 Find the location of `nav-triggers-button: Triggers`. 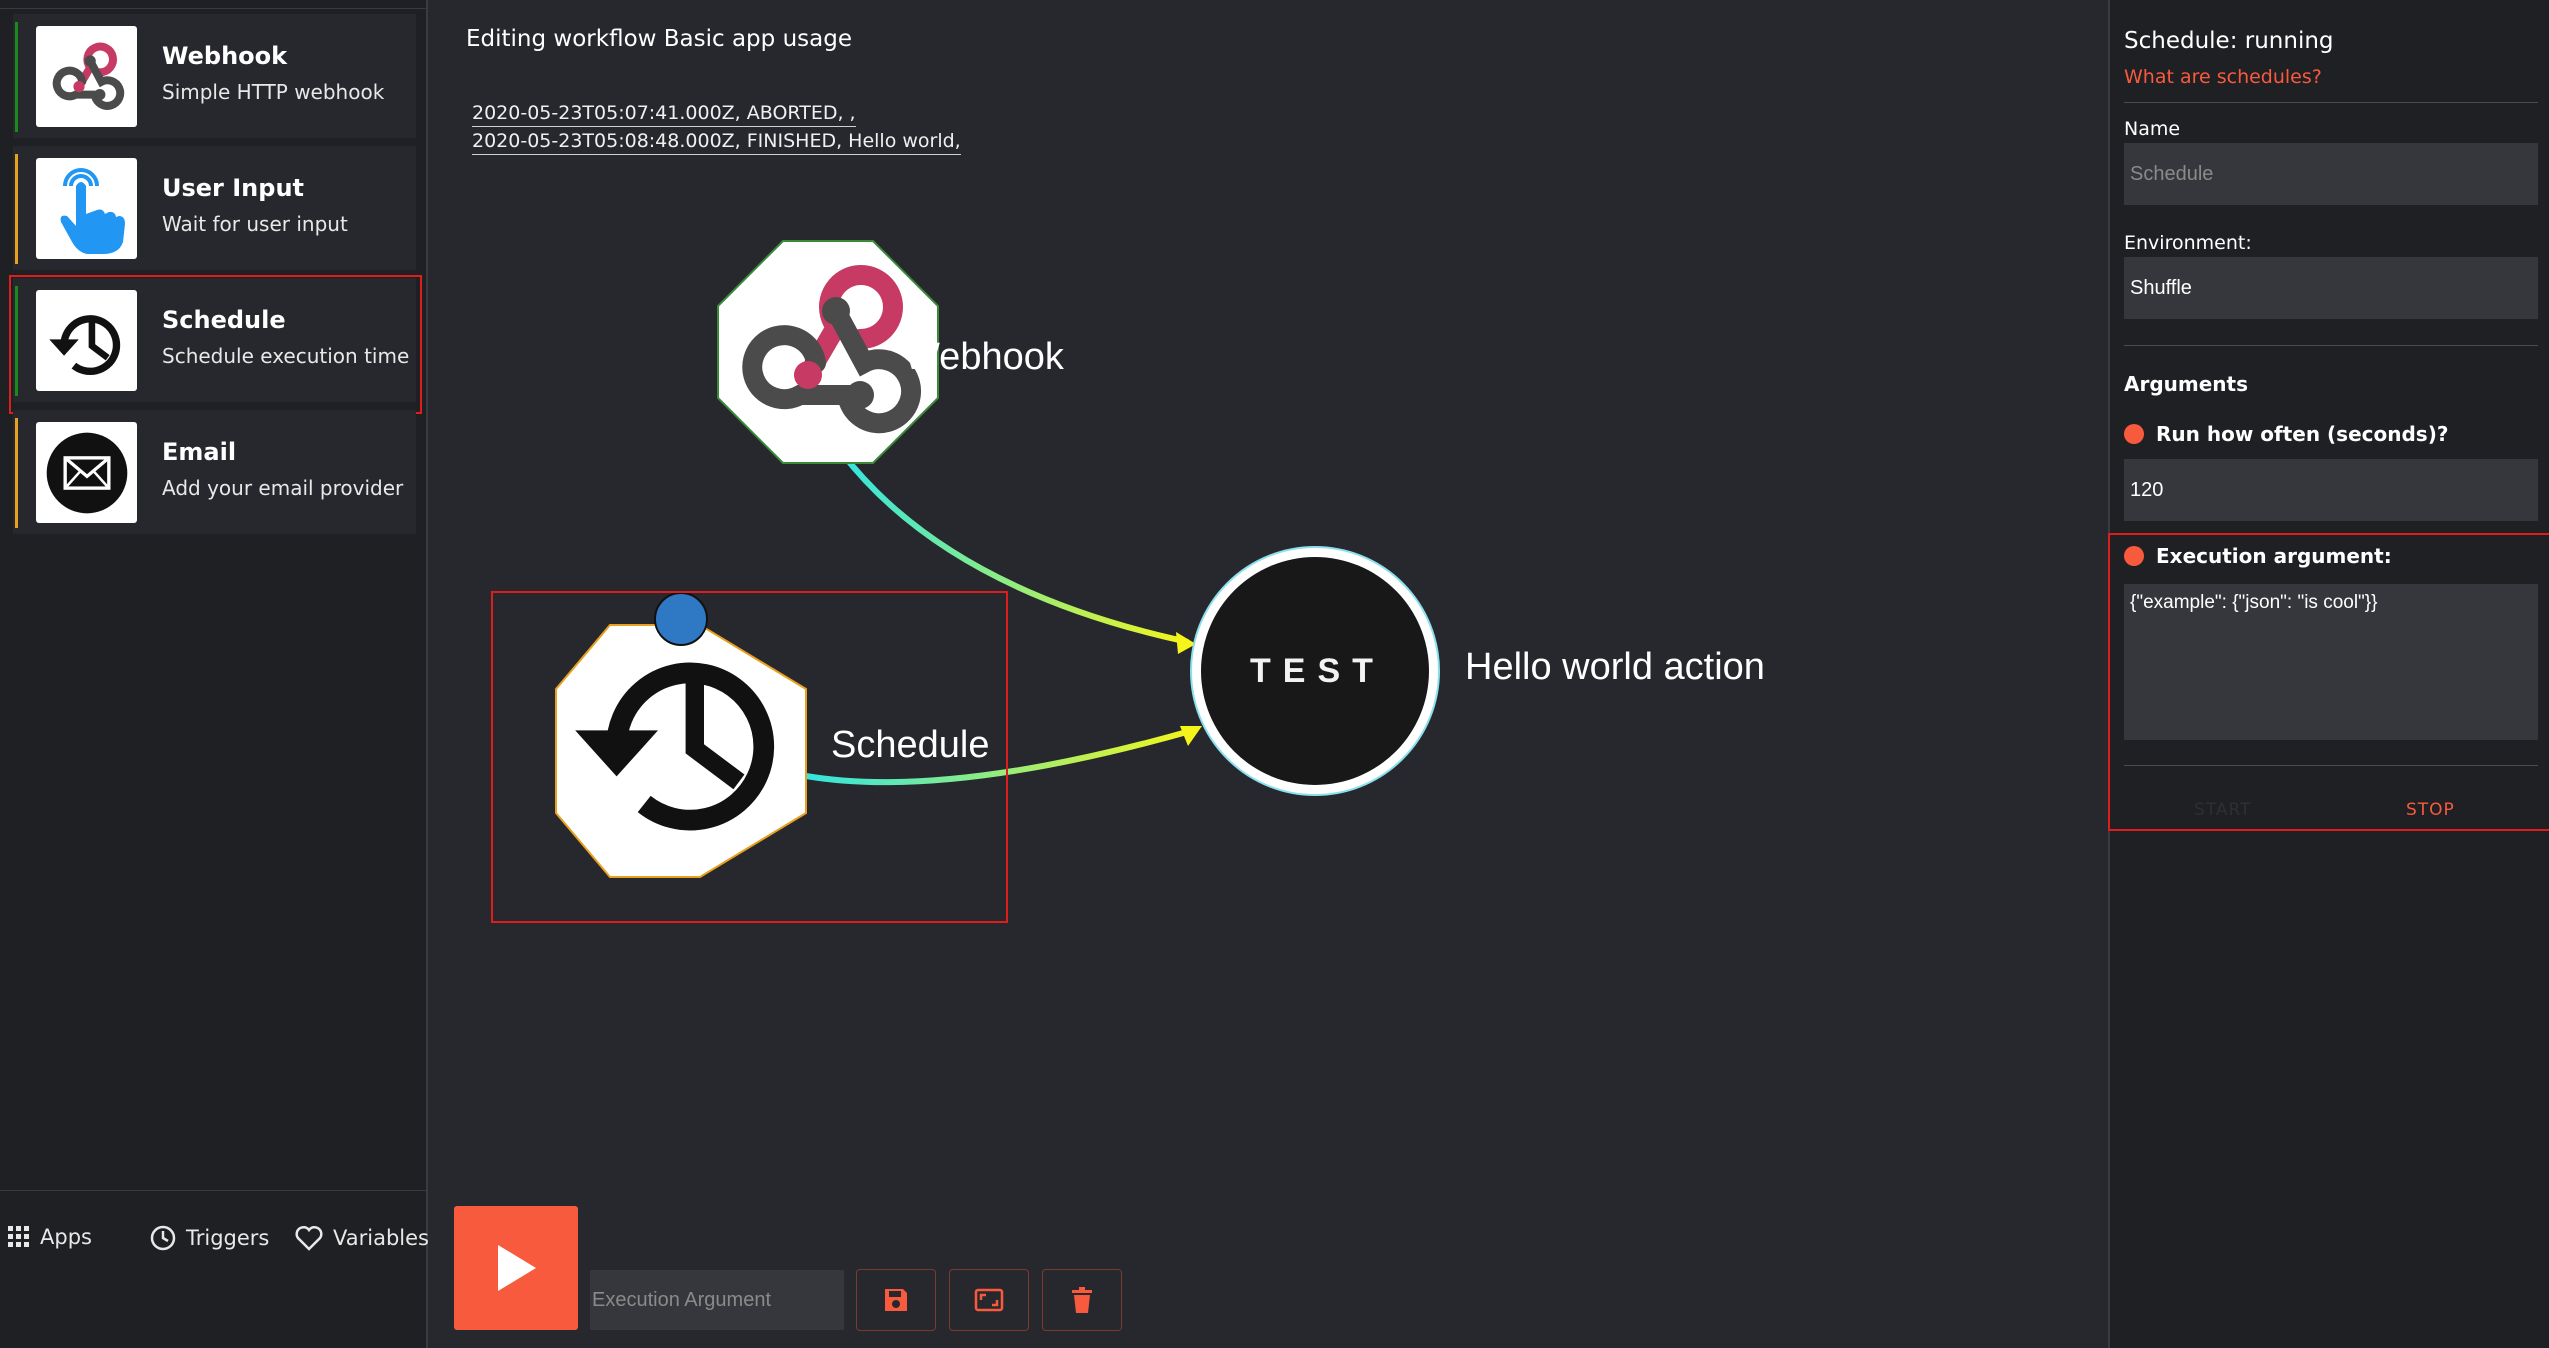

nav-triggers-button: Triggers is located at coordinates (209, 1238).